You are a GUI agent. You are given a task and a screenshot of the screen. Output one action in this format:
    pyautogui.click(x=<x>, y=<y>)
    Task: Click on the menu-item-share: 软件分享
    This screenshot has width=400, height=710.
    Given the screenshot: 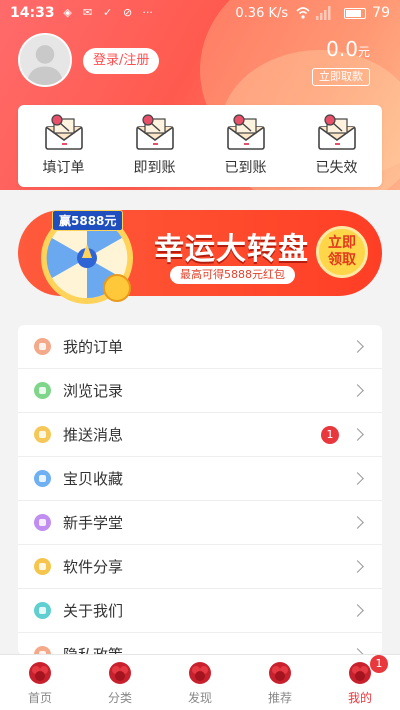 What is the action you would take?
    pyautogui.click(x=200, y=567)
    